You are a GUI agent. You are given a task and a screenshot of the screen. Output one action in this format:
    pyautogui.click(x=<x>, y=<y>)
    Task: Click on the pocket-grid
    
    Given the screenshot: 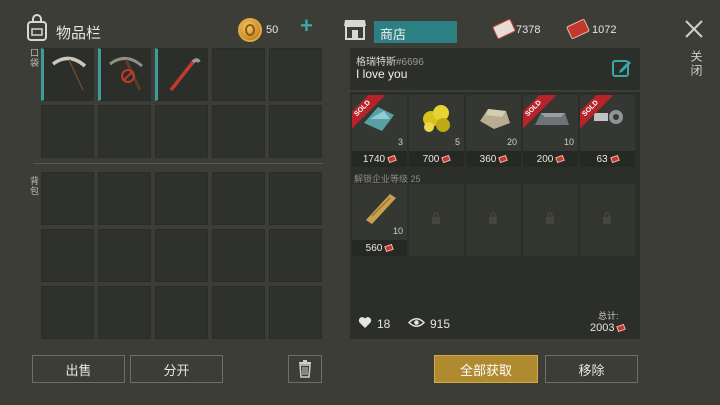 What is the action you would take?
    pyautogui.click(x=181, y=103)
    